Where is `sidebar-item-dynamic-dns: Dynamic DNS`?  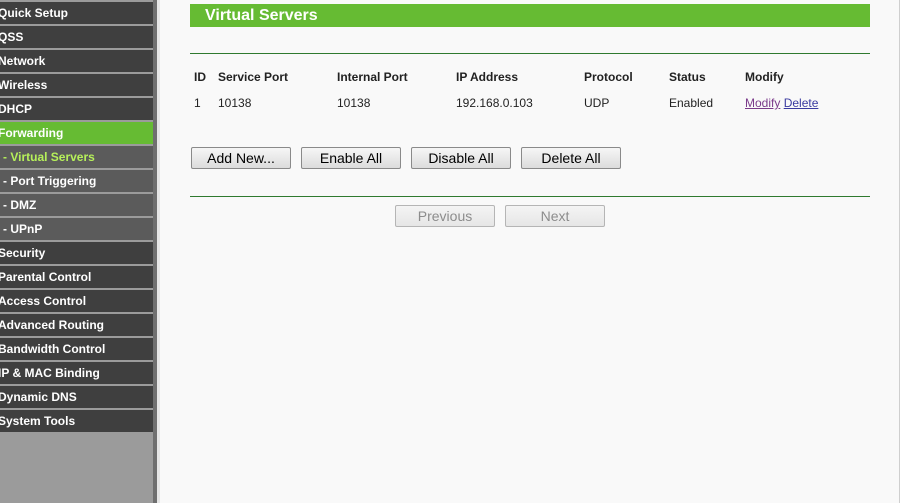 sidebar-item-dynamic-dns: Dynamic DNS is located at coordinates (76, 397).